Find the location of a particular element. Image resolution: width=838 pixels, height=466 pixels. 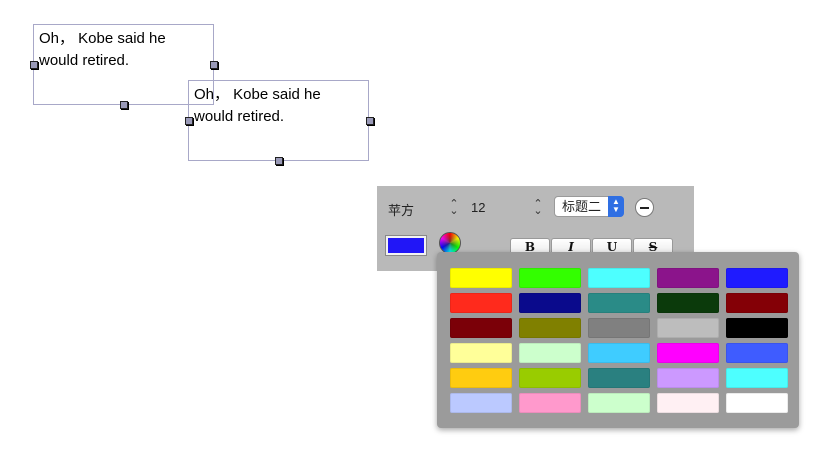

current-color-swatch is located at coordinates (406, 245).